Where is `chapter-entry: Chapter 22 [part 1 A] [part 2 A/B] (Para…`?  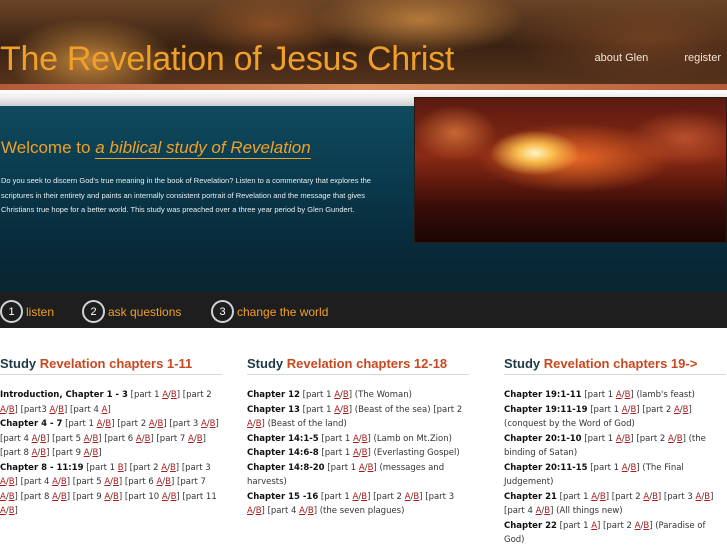
chapter-entry: Chapter 22 [part 1 A] [part 2 A/B] (Para… is located at coordinates (605, 532).